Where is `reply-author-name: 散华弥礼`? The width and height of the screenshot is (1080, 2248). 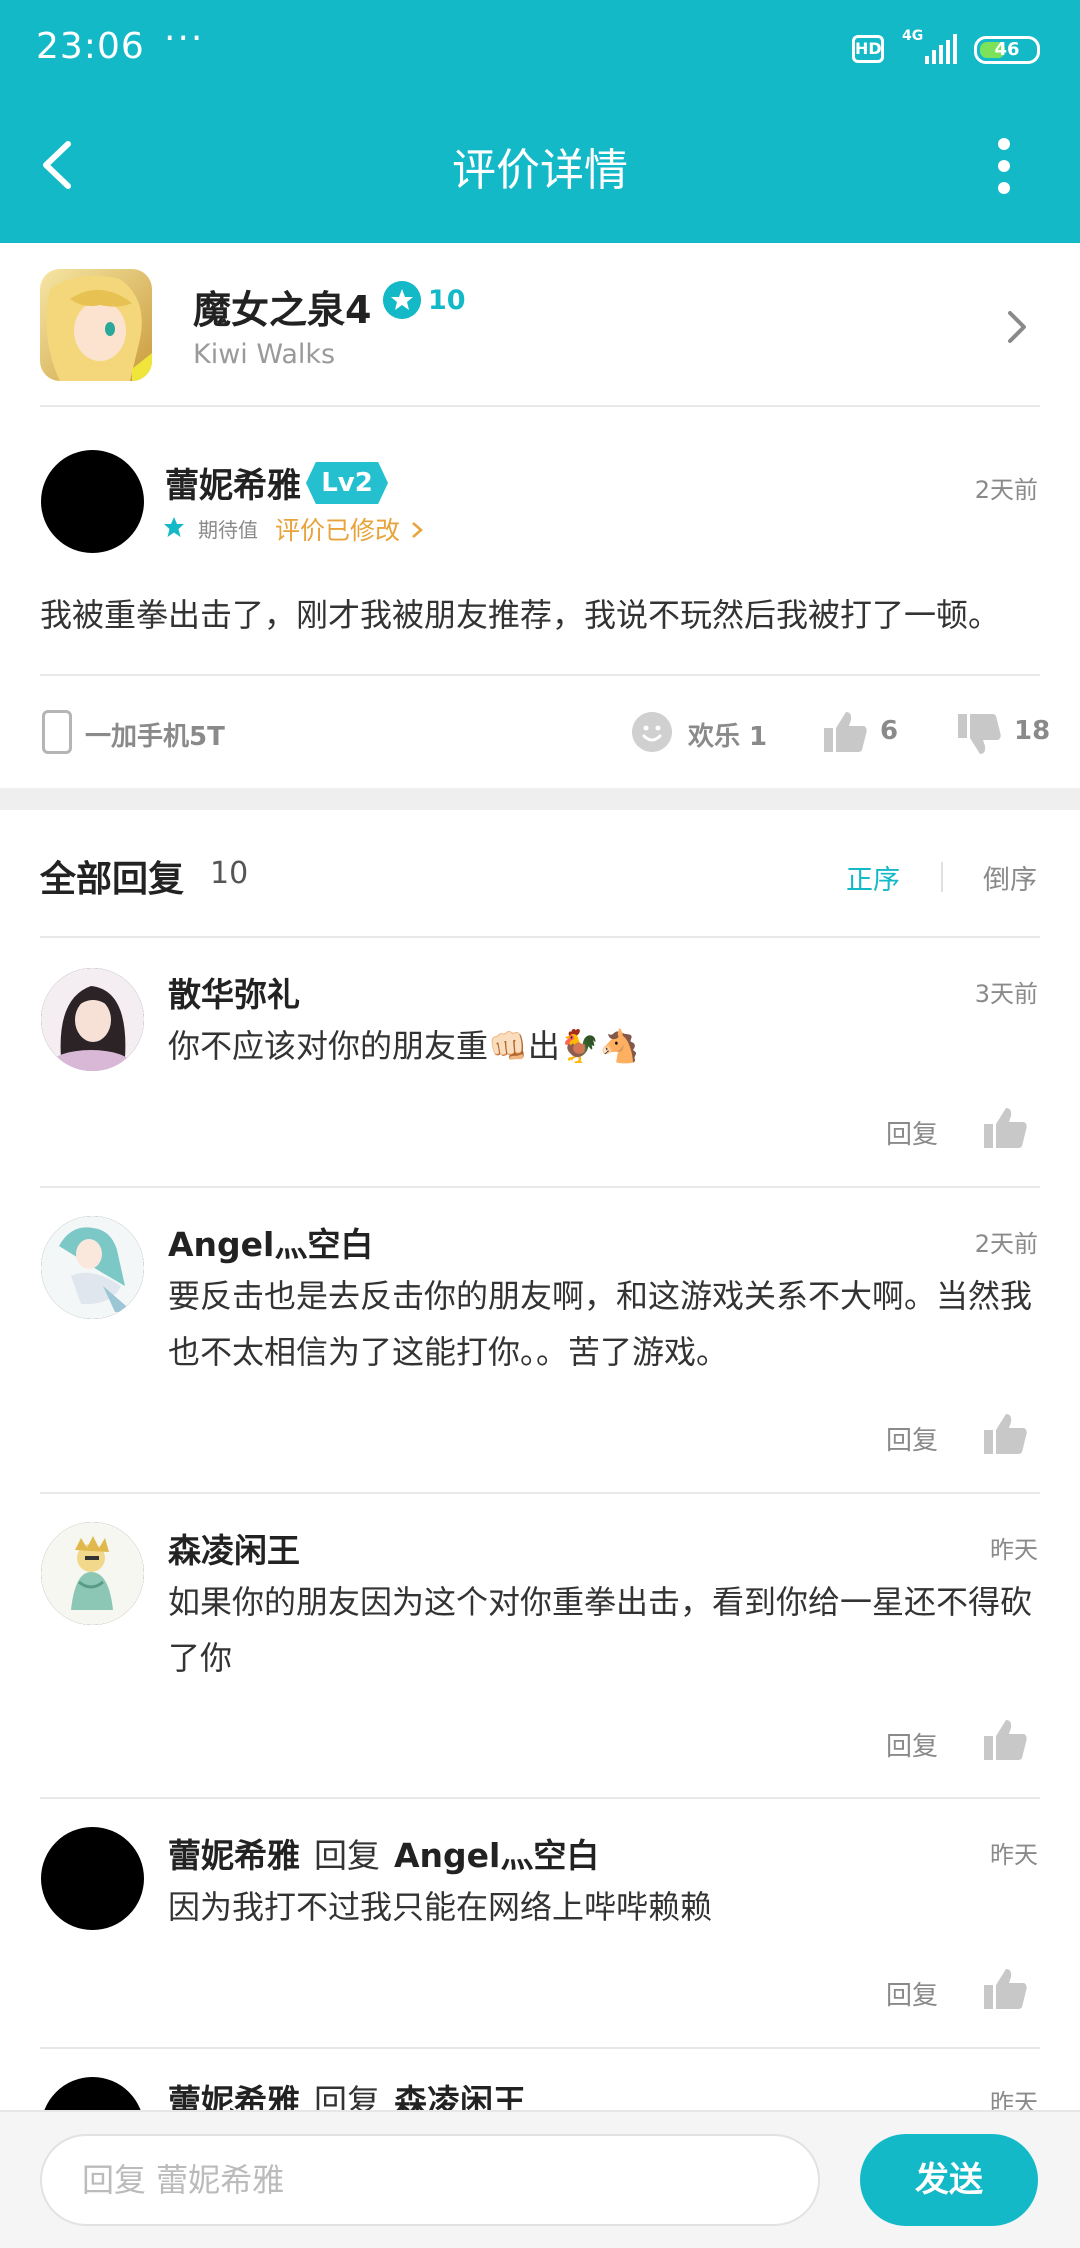 reply-author-name: 散华弥礼 is located at coordinates (234, 992).